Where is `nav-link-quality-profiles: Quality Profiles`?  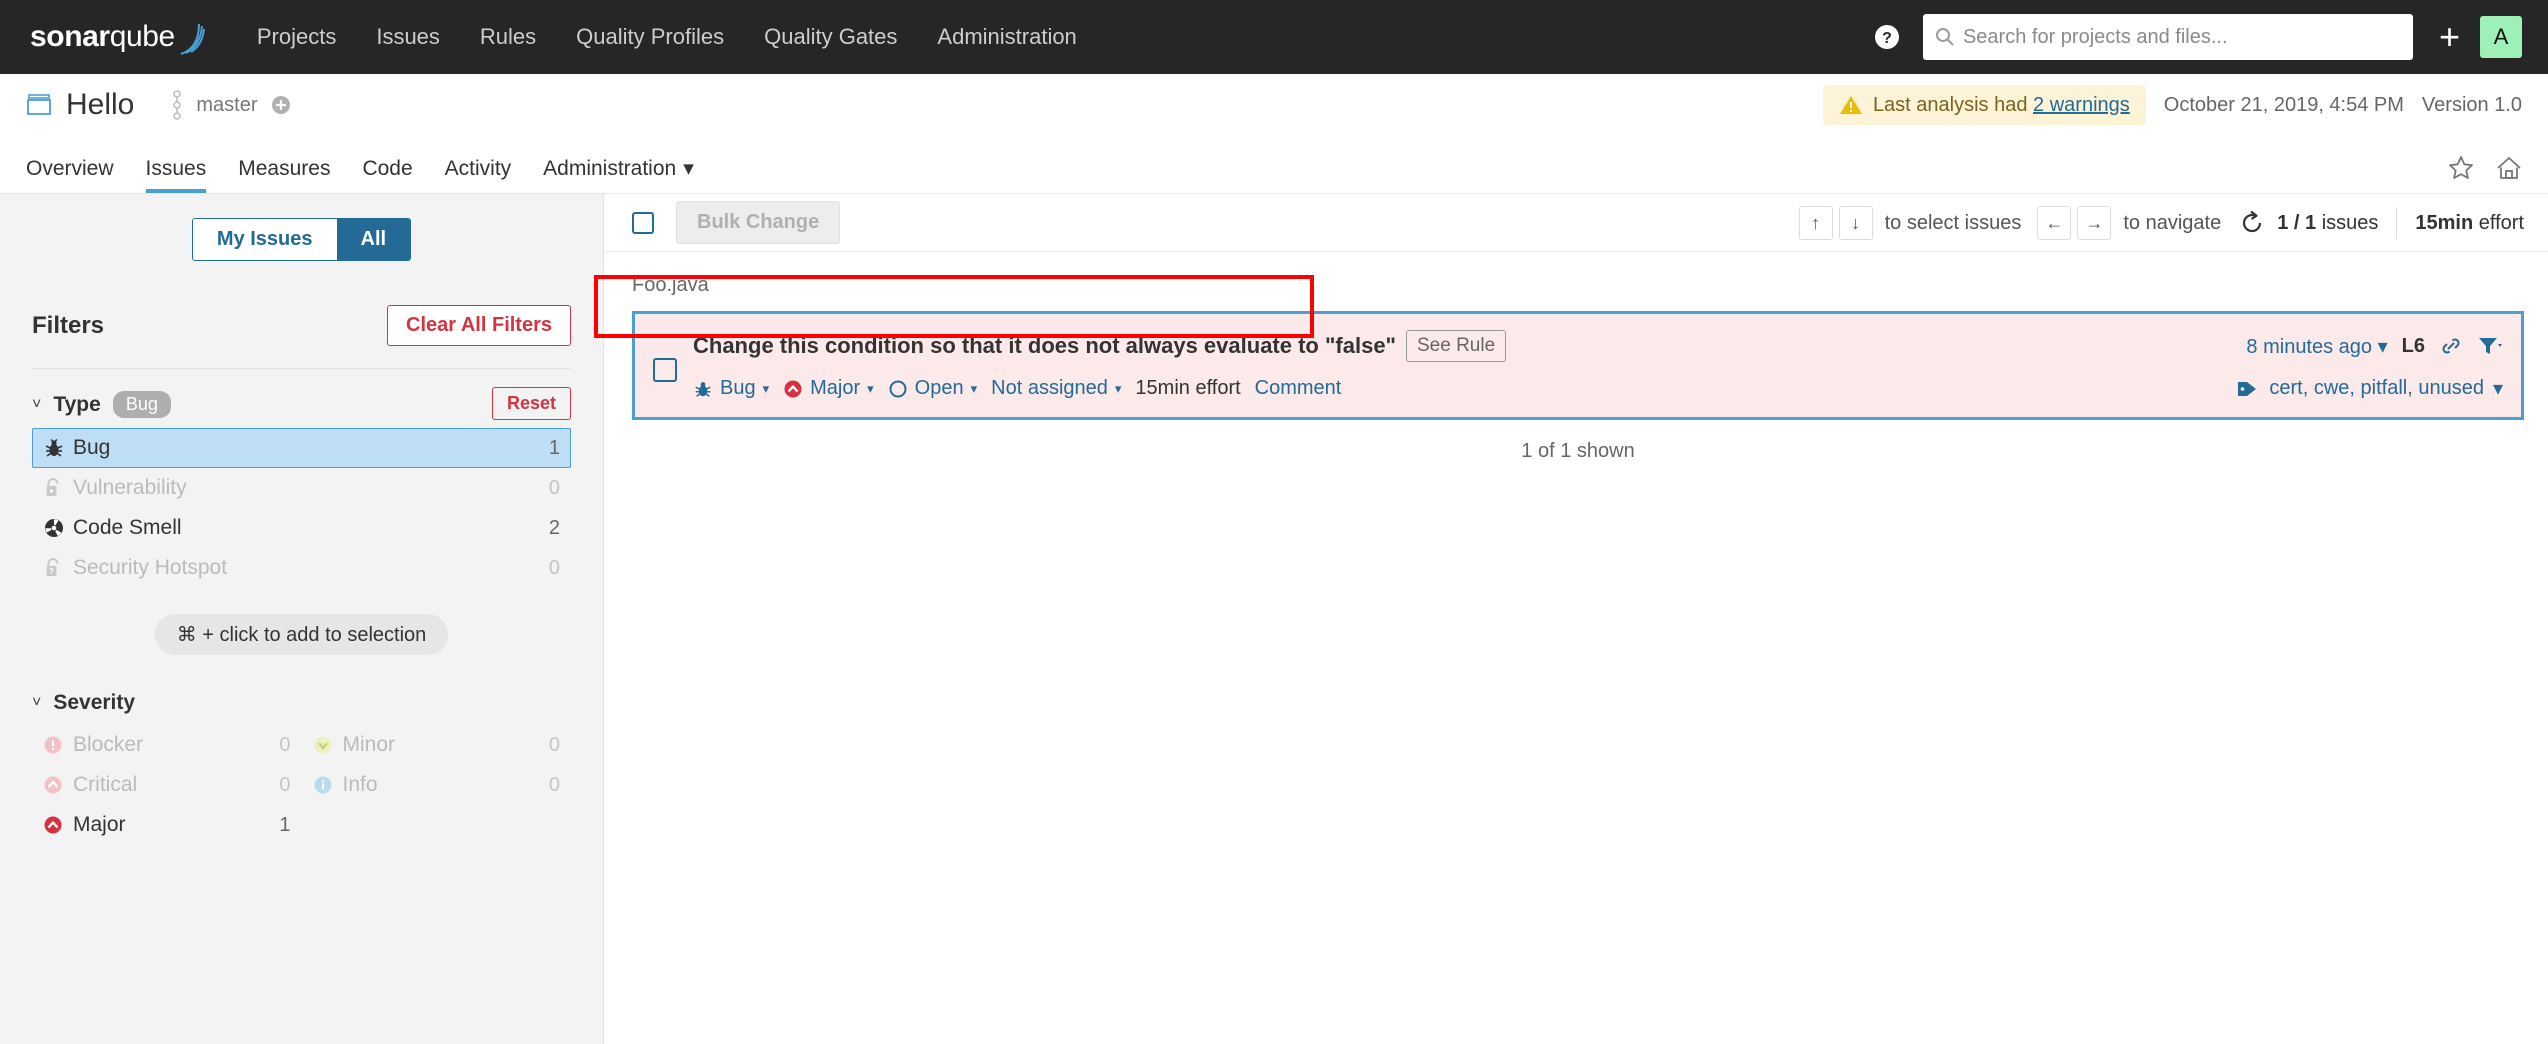 nav-link-quality-profiles: Quality Profiles is located at coordinates (650, 37).